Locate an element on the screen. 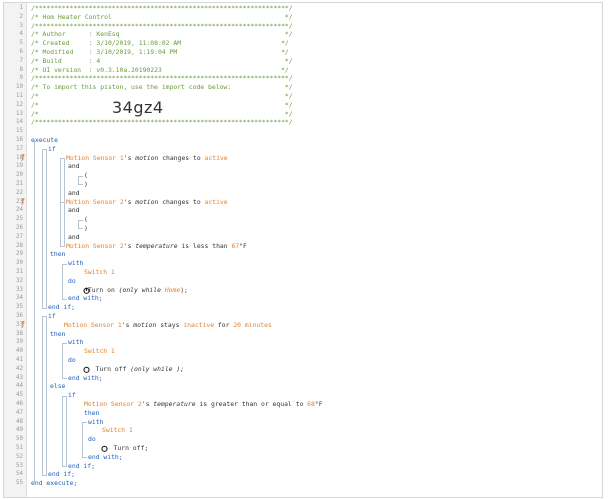 The width and height of the screenshot is (608, 499). action-line: Turn off (only while ); is located at coordinates (134, 369).